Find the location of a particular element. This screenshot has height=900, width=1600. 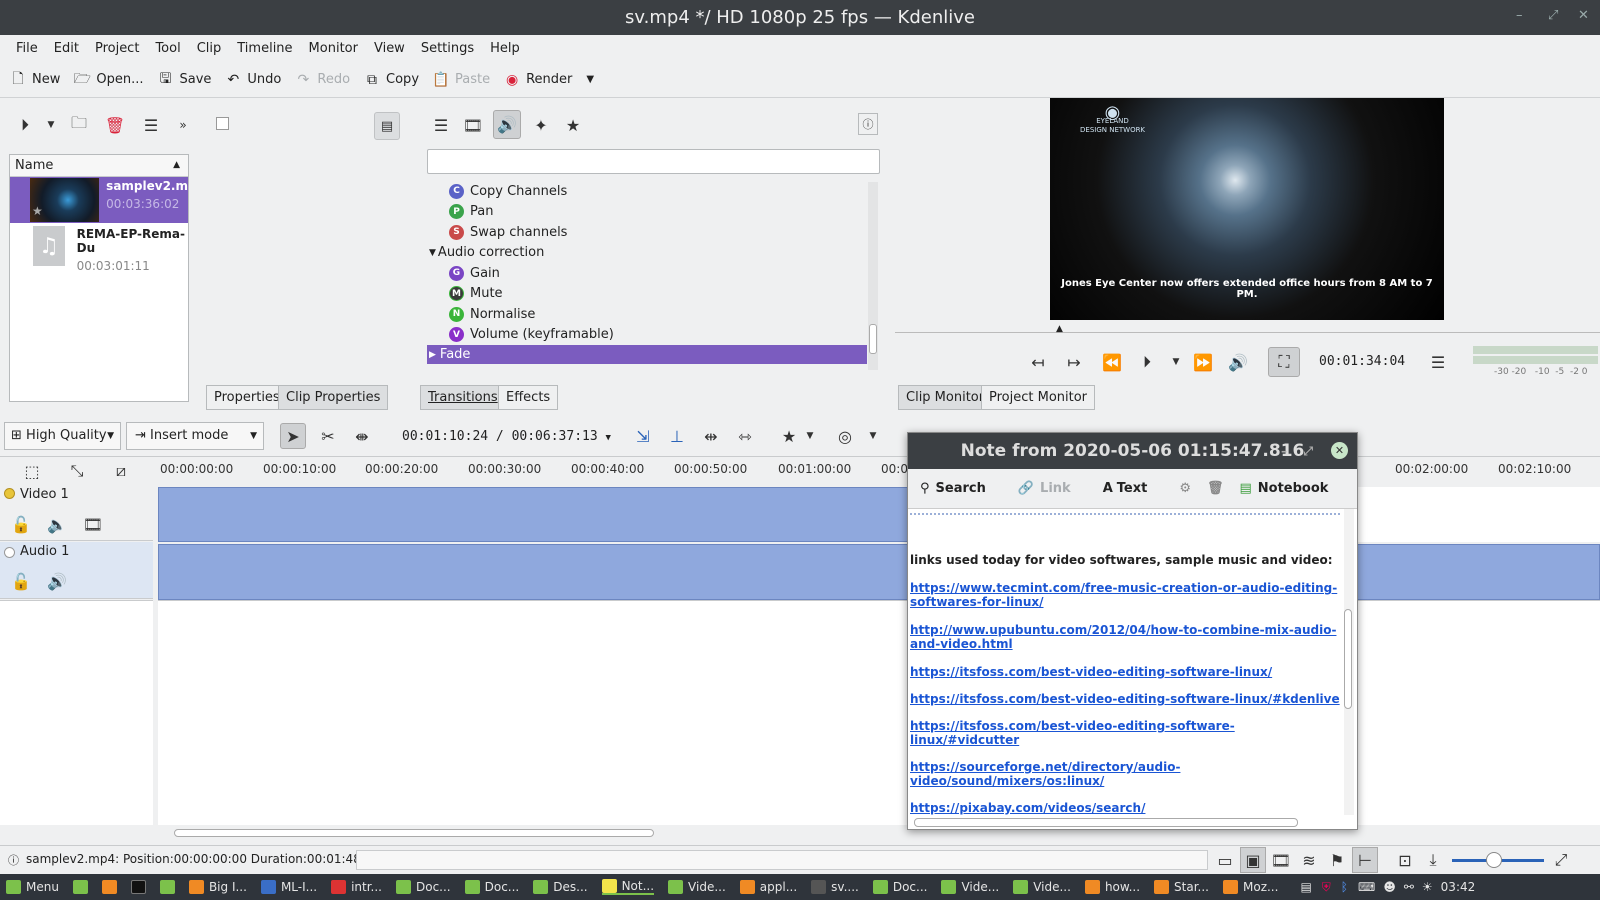

brightness-icon: ☀ is located at coordinates (1427, 887).